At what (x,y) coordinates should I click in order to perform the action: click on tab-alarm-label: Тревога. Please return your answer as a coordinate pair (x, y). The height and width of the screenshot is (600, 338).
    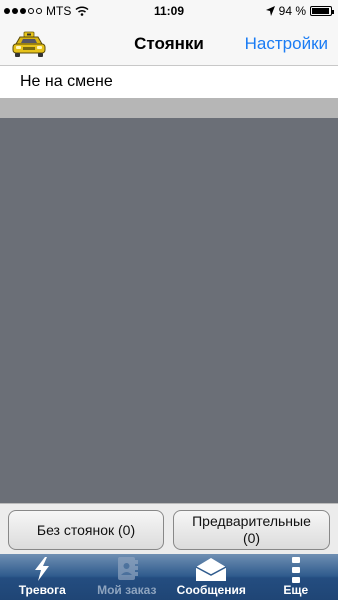
    Looking at the image, I should click on (42, 590).